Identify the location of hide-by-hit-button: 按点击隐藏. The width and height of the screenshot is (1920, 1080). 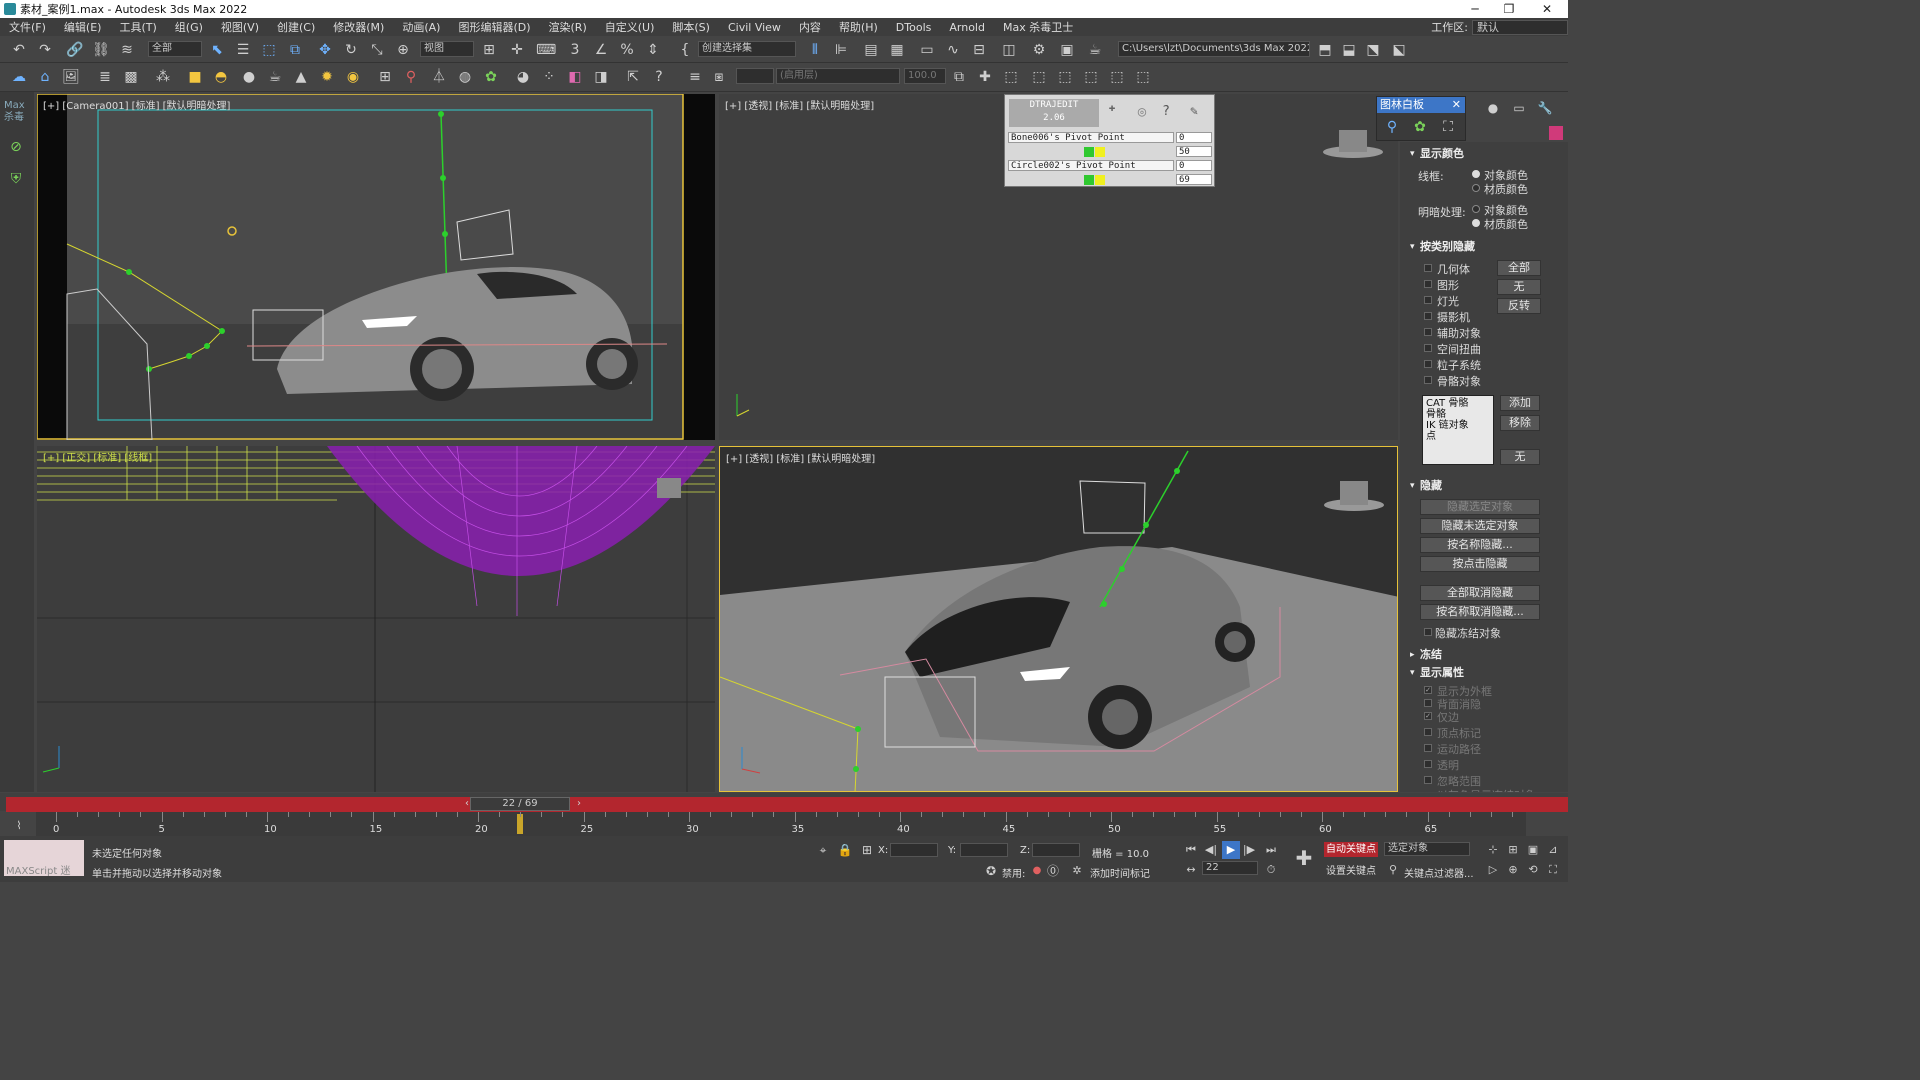
(1480, 564).